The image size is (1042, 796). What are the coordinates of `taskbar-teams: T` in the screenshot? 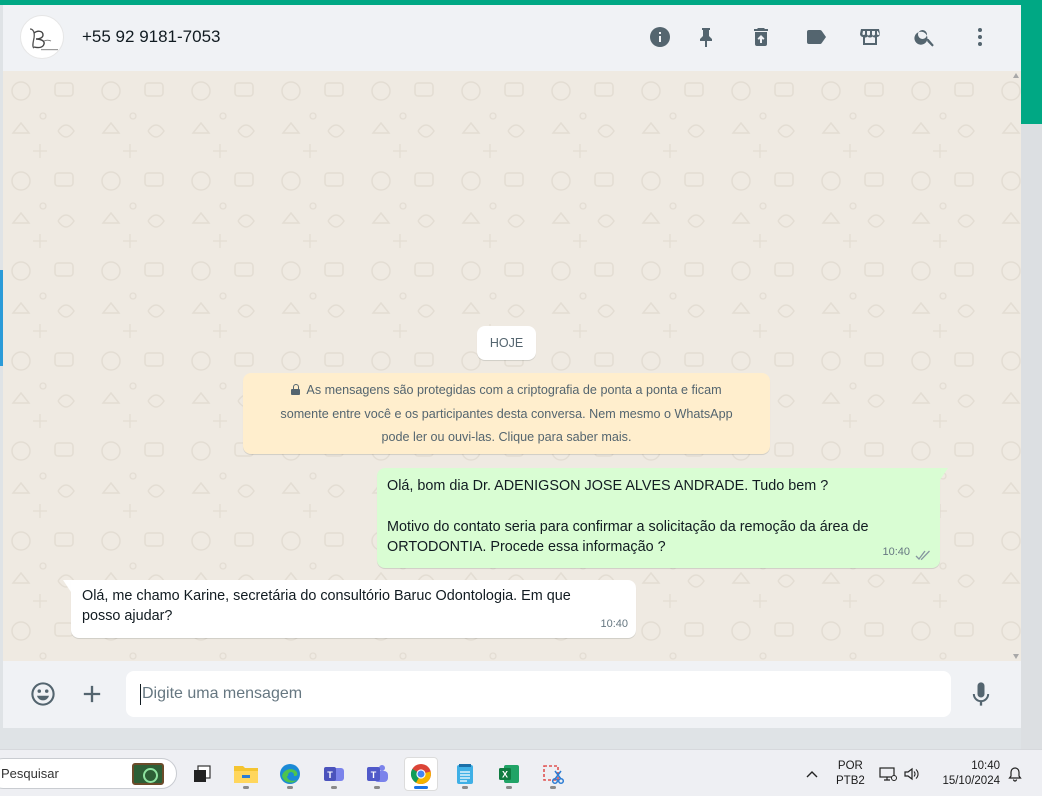 It's located at (377, 774).